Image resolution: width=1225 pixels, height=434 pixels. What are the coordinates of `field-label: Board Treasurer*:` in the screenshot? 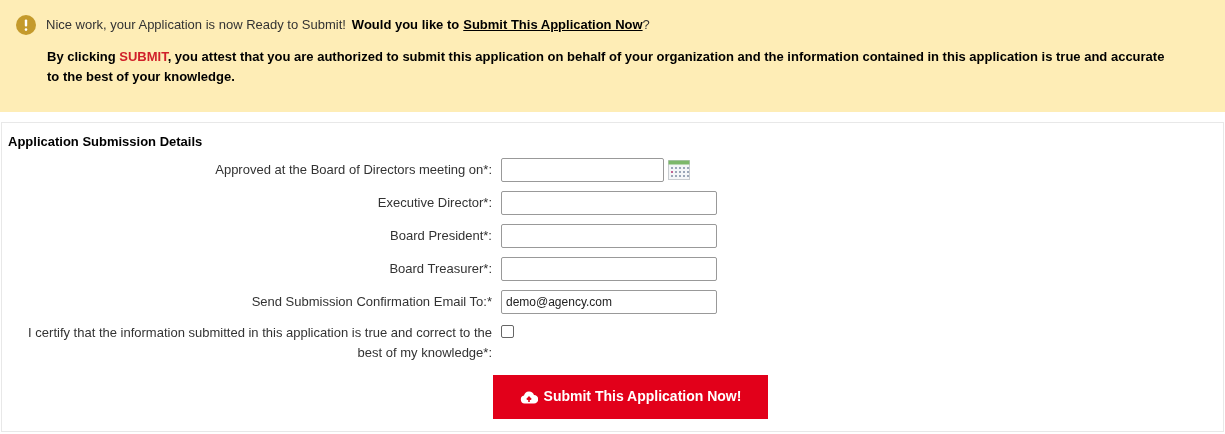 It's located at (440, 268).